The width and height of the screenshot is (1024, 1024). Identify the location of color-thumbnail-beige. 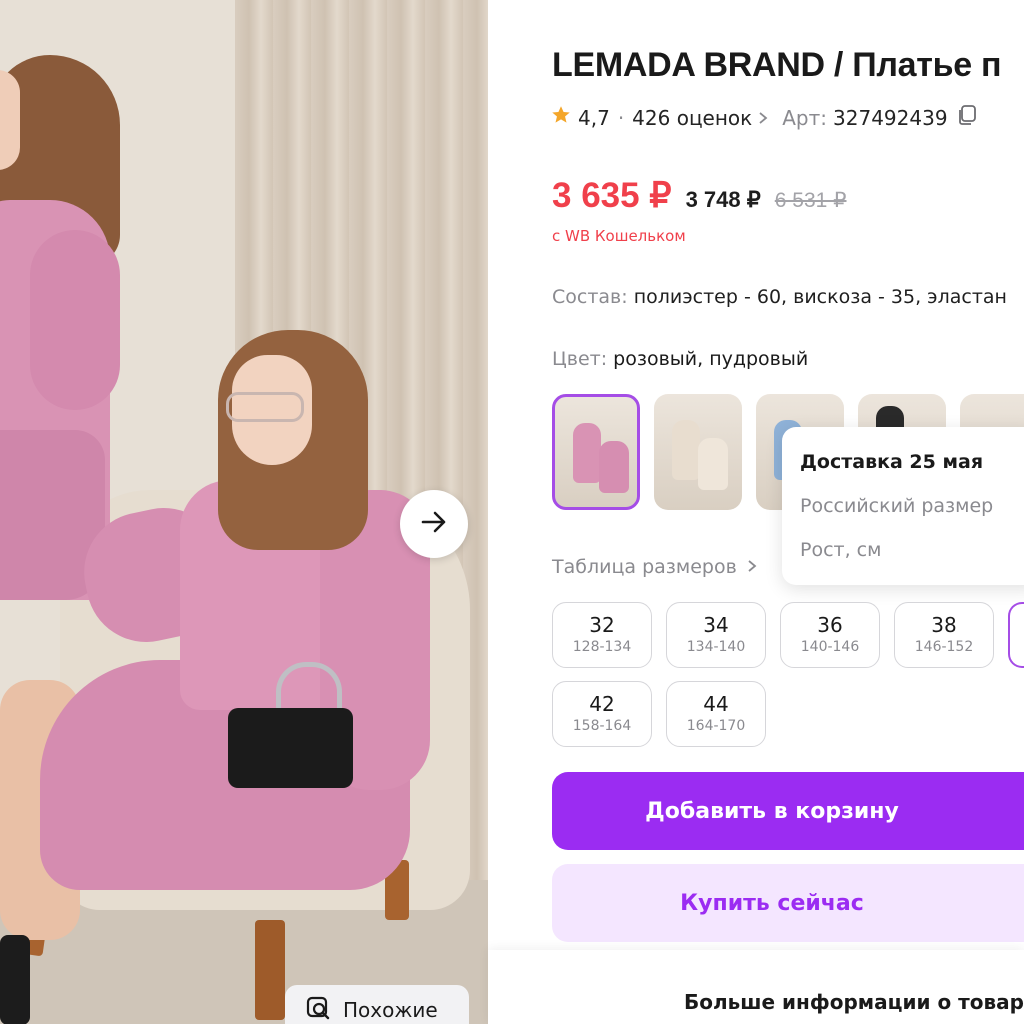
(698, 452).